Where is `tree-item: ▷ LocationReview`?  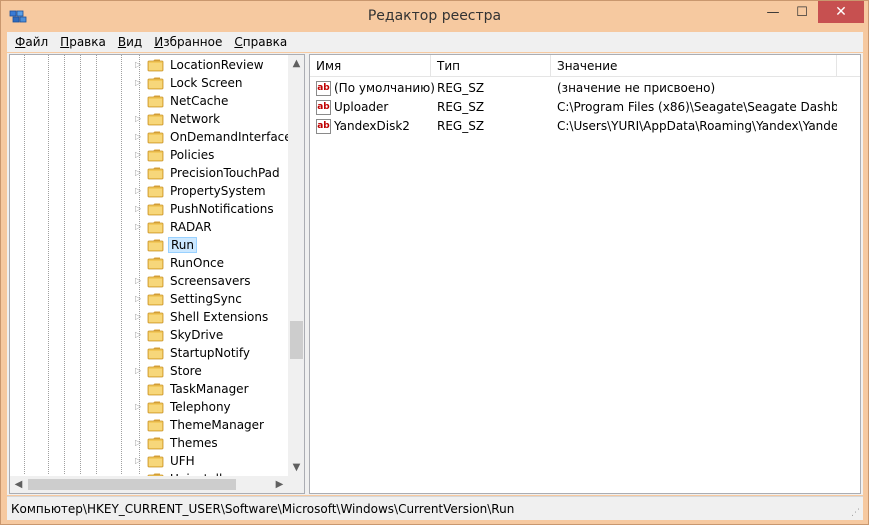
tree-item: ▷ LocationReview is located at coordinates (150, 65).